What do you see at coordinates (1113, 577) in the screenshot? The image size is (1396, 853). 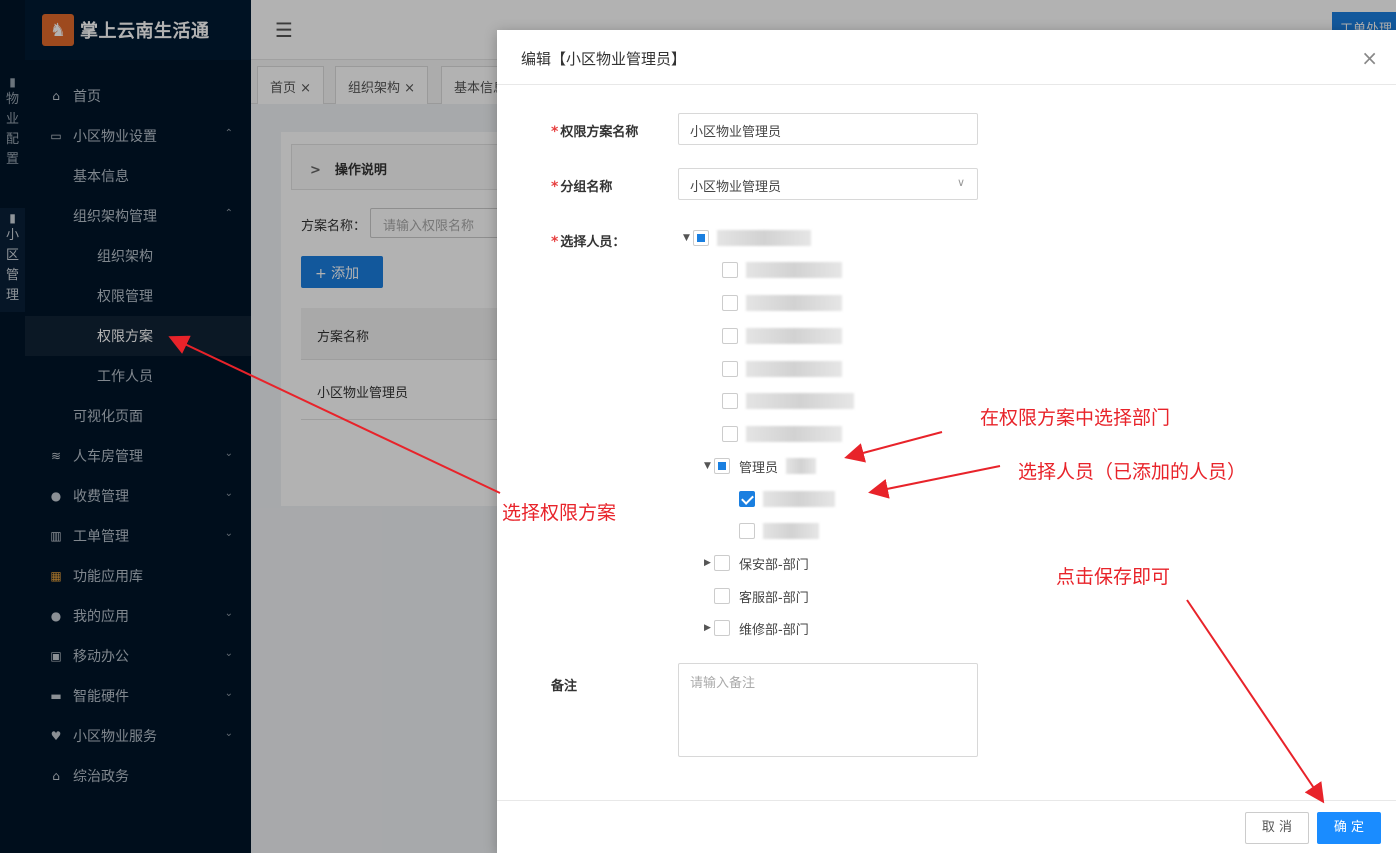 I see `annotation-click-save: 点击保存即可` at bounding box center [1113, 577].